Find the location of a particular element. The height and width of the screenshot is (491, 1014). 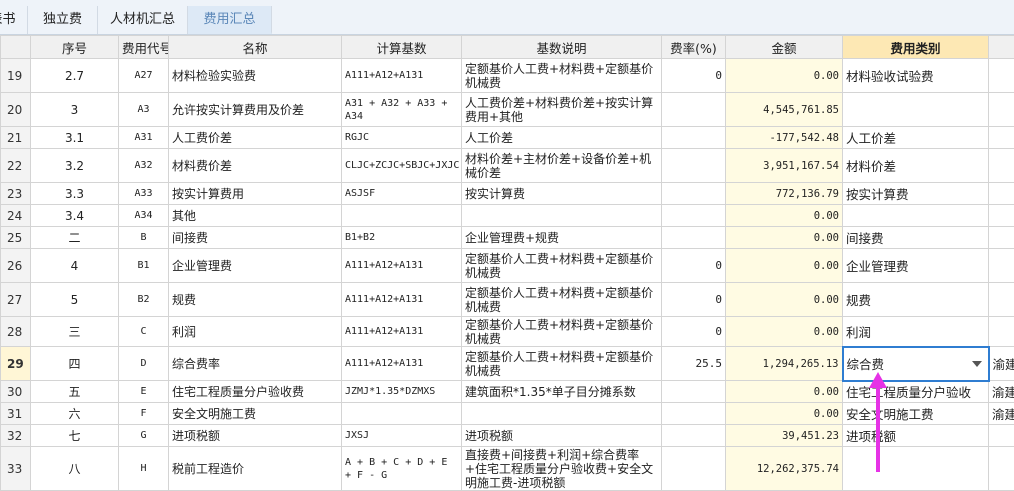

fee-code-cell: A34 is located at coordinates (143, 215).